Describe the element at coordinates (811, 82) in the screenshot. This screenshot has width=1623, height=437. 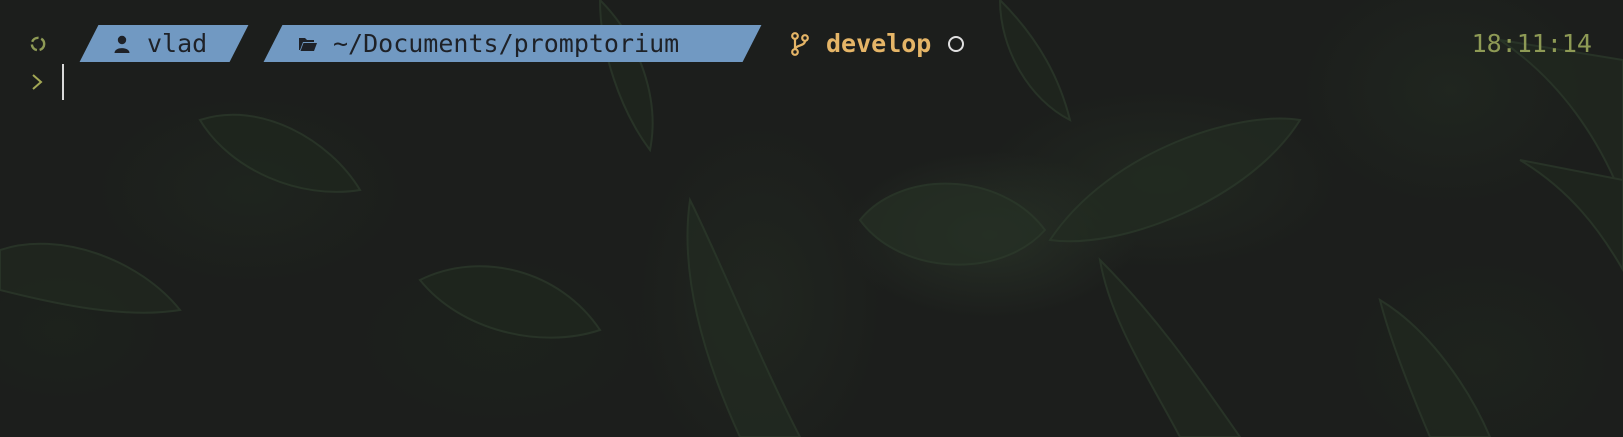
I see `command-input-line` at that location.